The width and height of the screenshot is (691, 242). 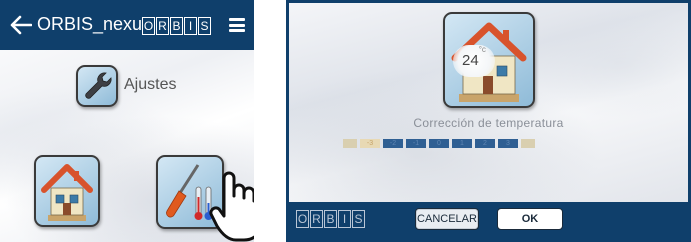 I want to click on scale-segment: 0, so click(x=439, y=143).